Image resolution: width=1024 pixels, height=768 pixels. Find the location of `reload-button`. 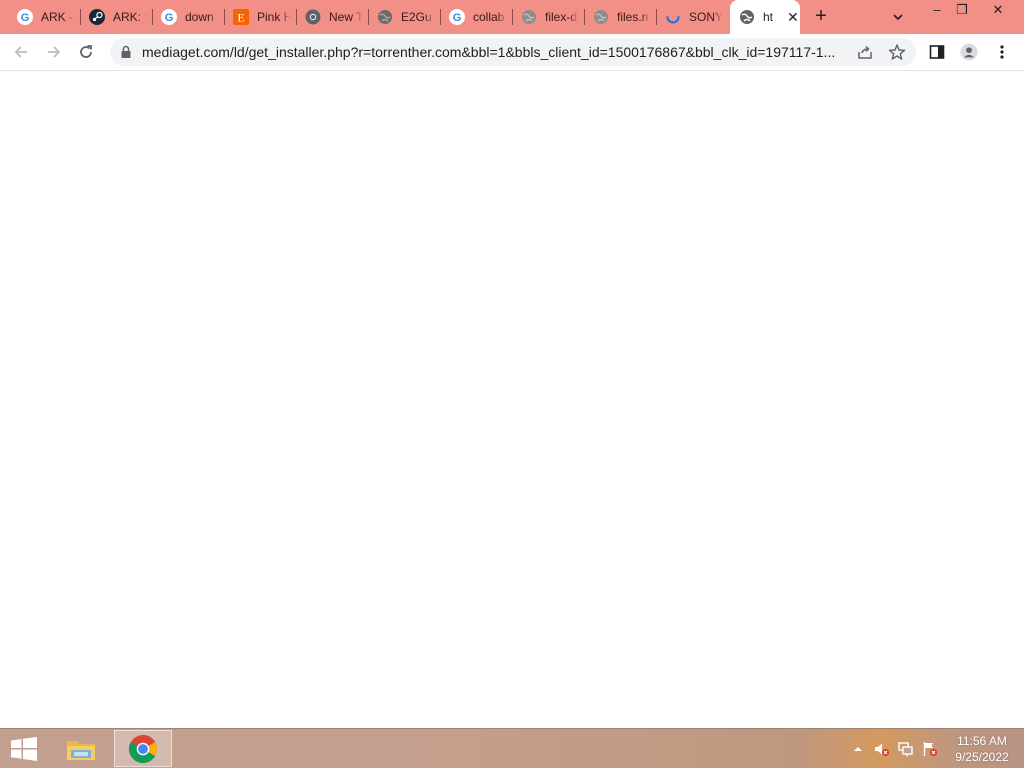

reload-button is located at coordinates (86, 52).